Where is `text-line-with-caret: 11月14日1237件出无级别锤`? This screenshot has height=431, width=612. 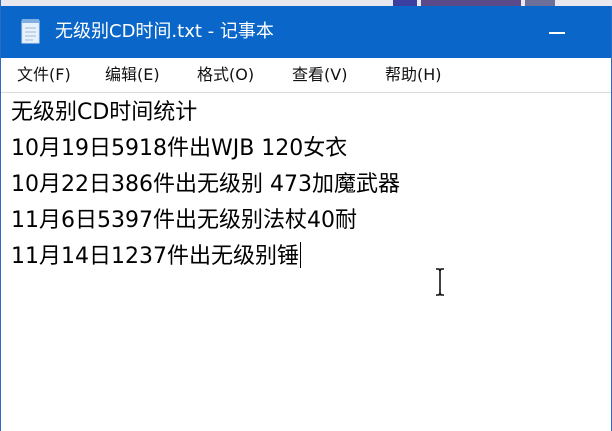
text-line-with-caret: 11月14日1237件出无级别锤 is located at coordinates (156, 257).